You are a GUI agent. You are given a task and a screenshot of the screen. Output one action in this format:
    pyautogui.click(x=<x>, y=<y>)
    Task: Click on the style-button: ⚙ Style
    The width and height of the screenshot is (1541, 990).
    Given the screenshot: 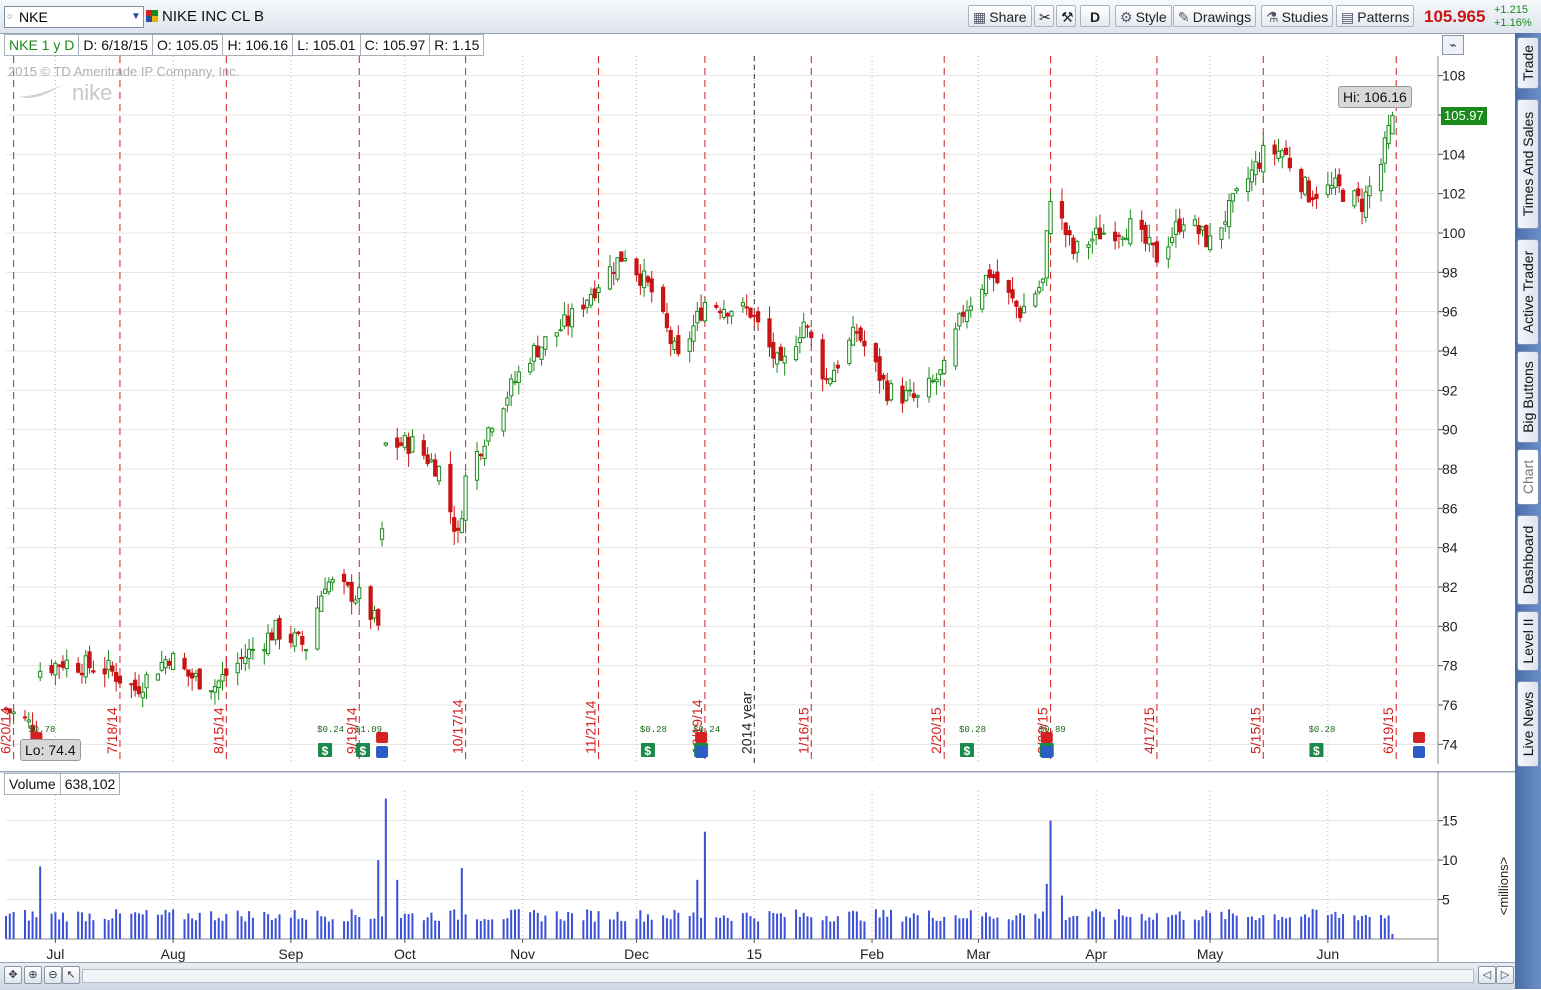 What is the action you would take?
    pyautogui.click(x=1143, y=16)
    